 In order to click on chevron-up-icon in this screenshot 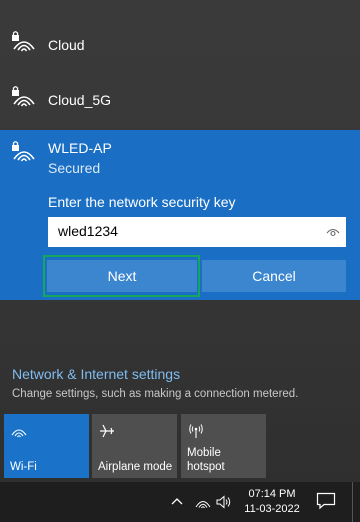, I will do `click(177, 501)`.